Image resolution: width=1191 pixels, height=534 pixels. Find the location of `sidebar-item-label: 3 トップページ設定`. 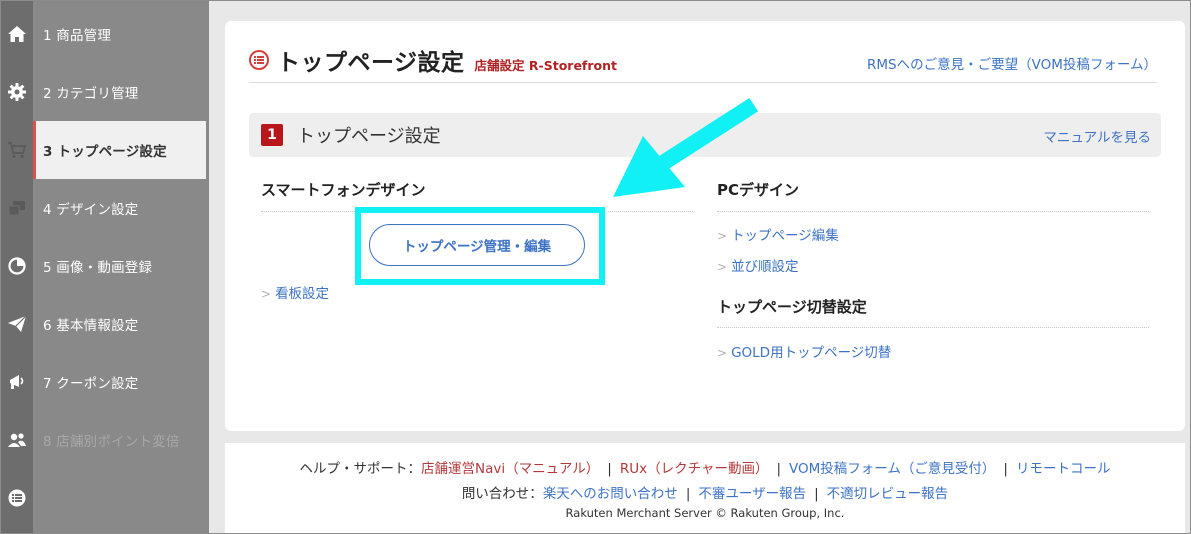

sidebar-item-label: 3 トップページ設定 is located at coordinates (105, 152).